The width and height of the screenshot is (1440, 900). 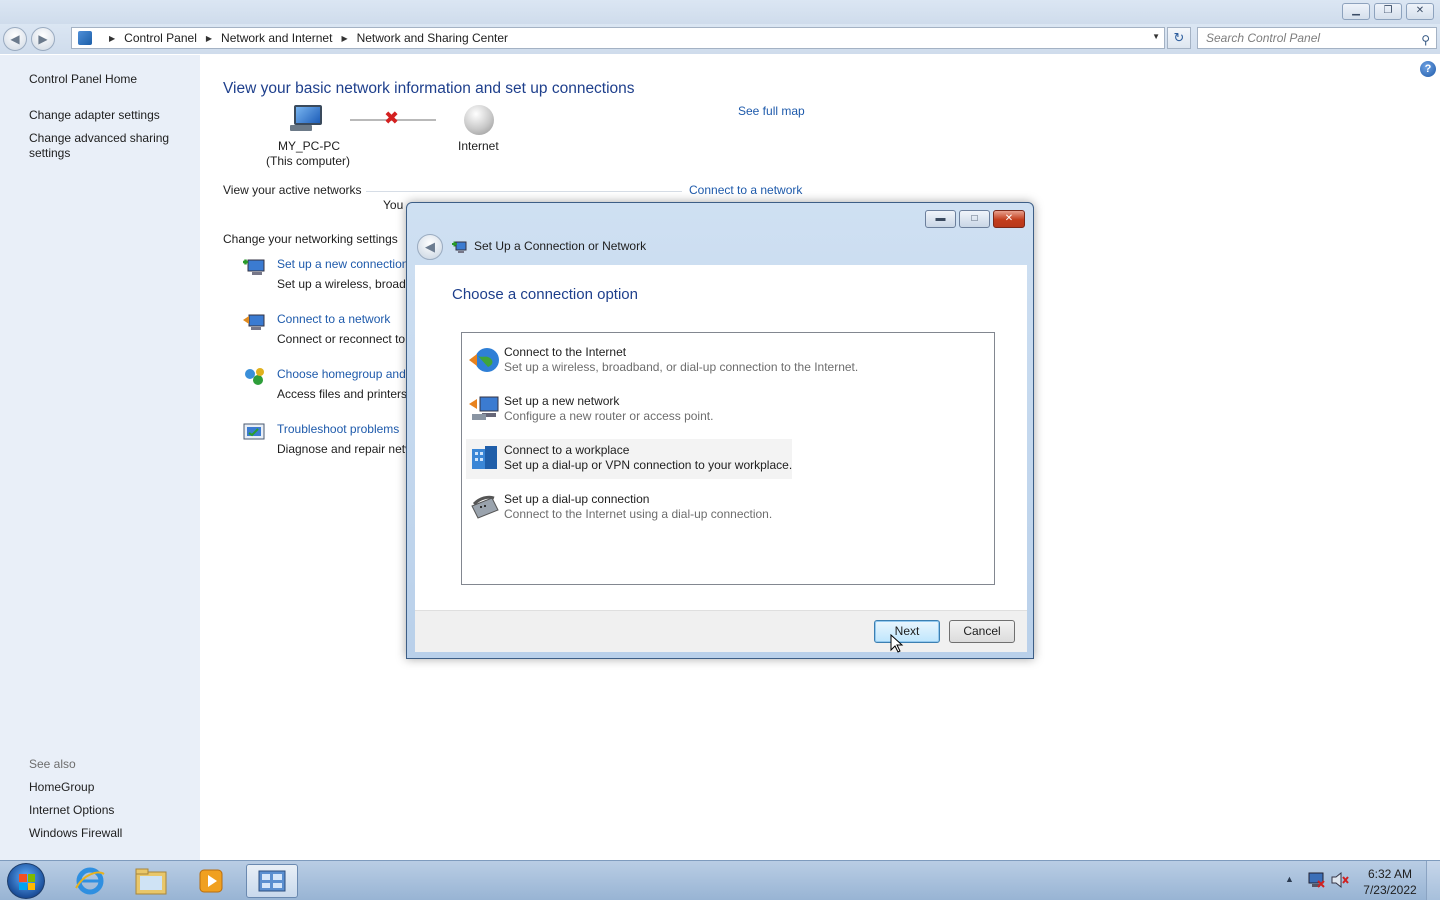 What do you see at coordinates (344, 449) in the screenshot?
I see `task-troubleshoot-desc: Diagnose and repair netv` at bounding box center [344, 449].